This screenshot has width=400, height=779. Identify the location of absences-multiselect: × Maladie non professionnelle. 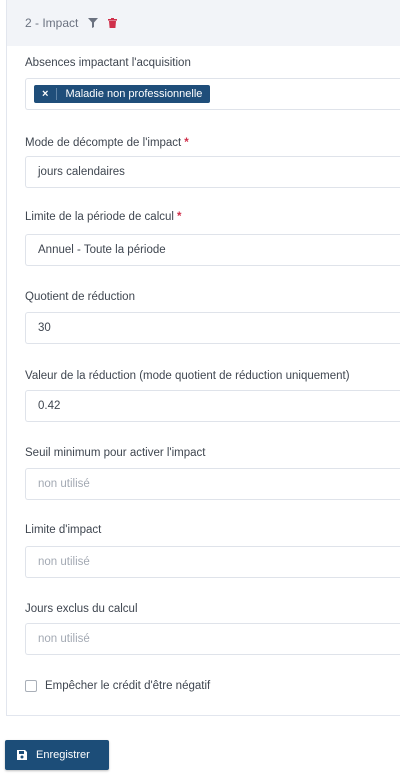
(212, 94).